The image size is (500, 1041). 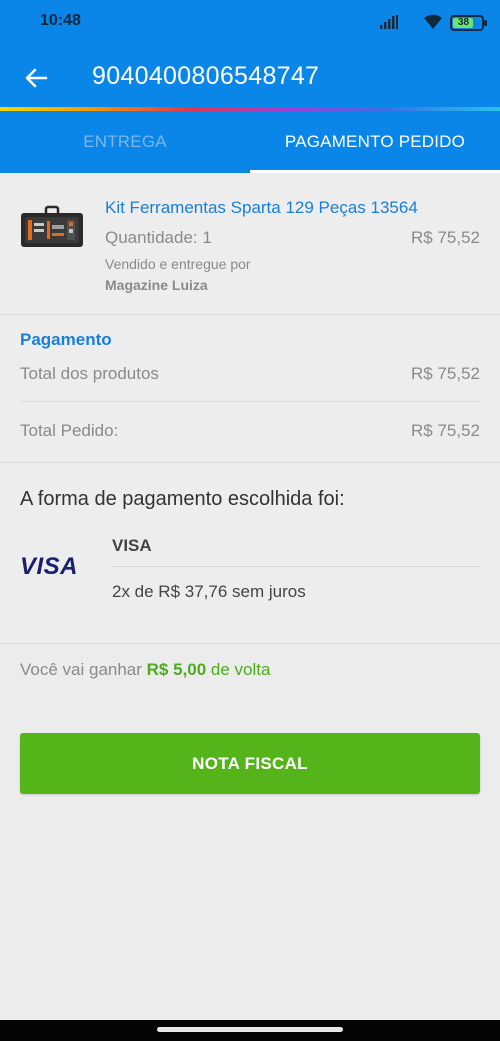 I want to click on card-divider, so click(x=296, y=566).